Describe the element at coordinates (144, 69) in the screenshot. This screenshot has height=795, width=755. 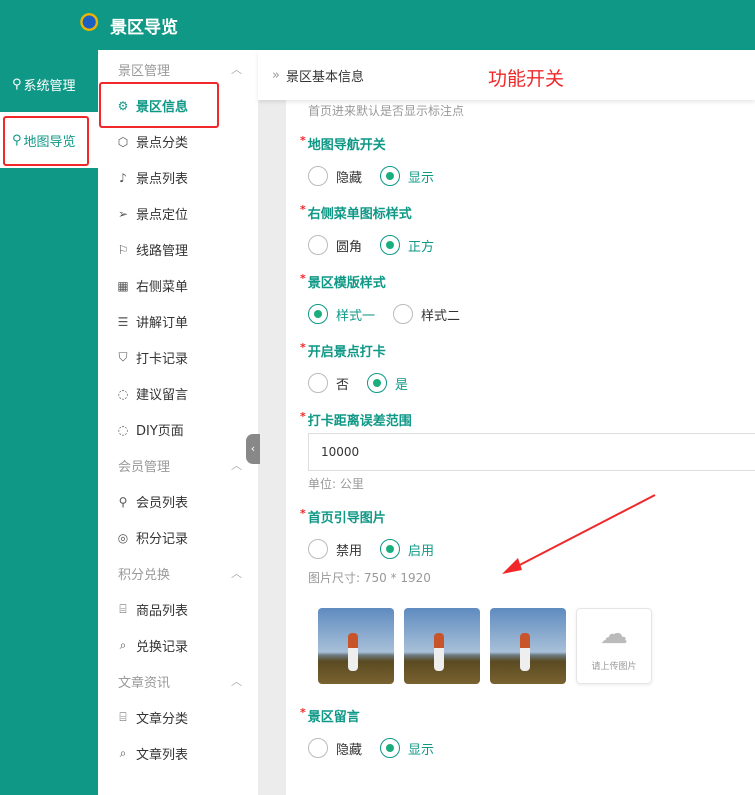
I see `sidebar-group-header: 景区管理` at that location.